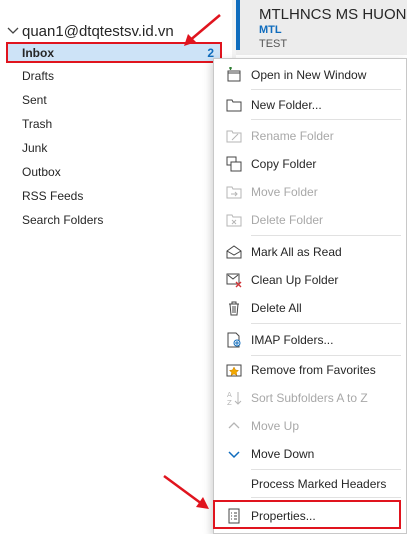 The image size is (407, 534). What do you see at coordinates (284, 192) in the screenshot?
I see `menu-label: Move Folder` at bounding box center [284, 192].